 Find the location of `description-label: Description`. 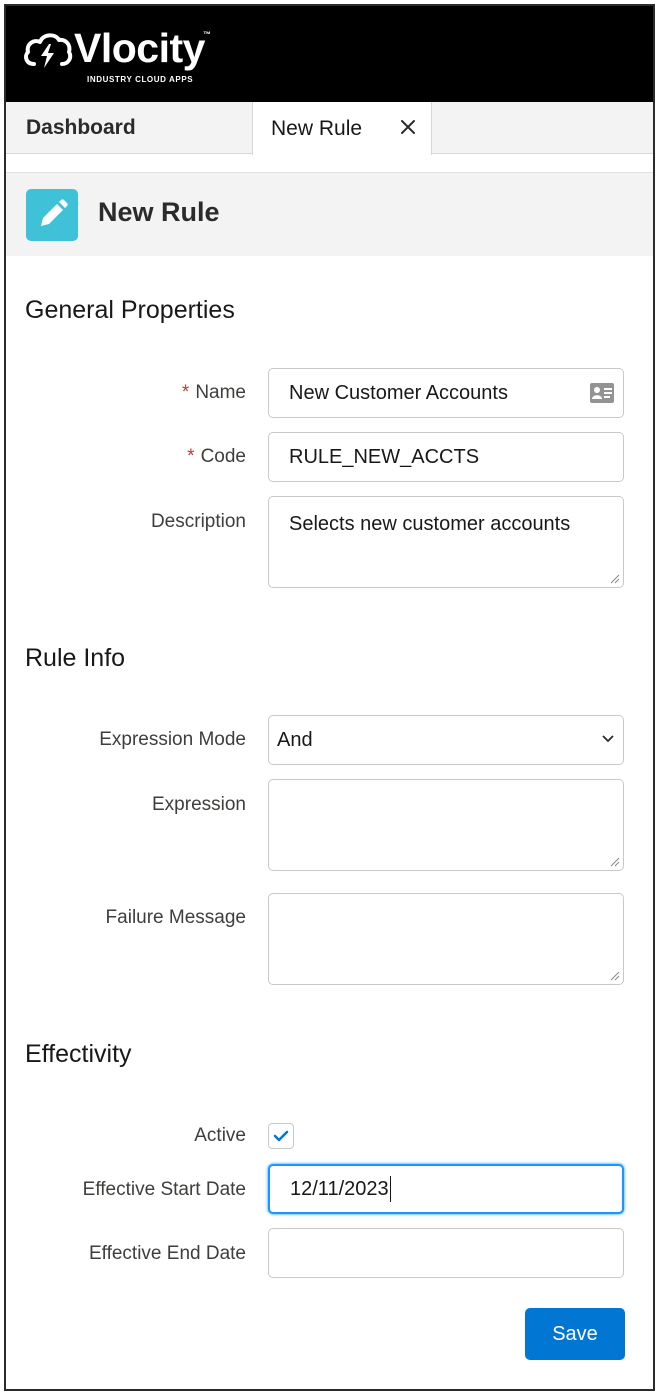

description-label: Description is located at coordinates (198, 521).